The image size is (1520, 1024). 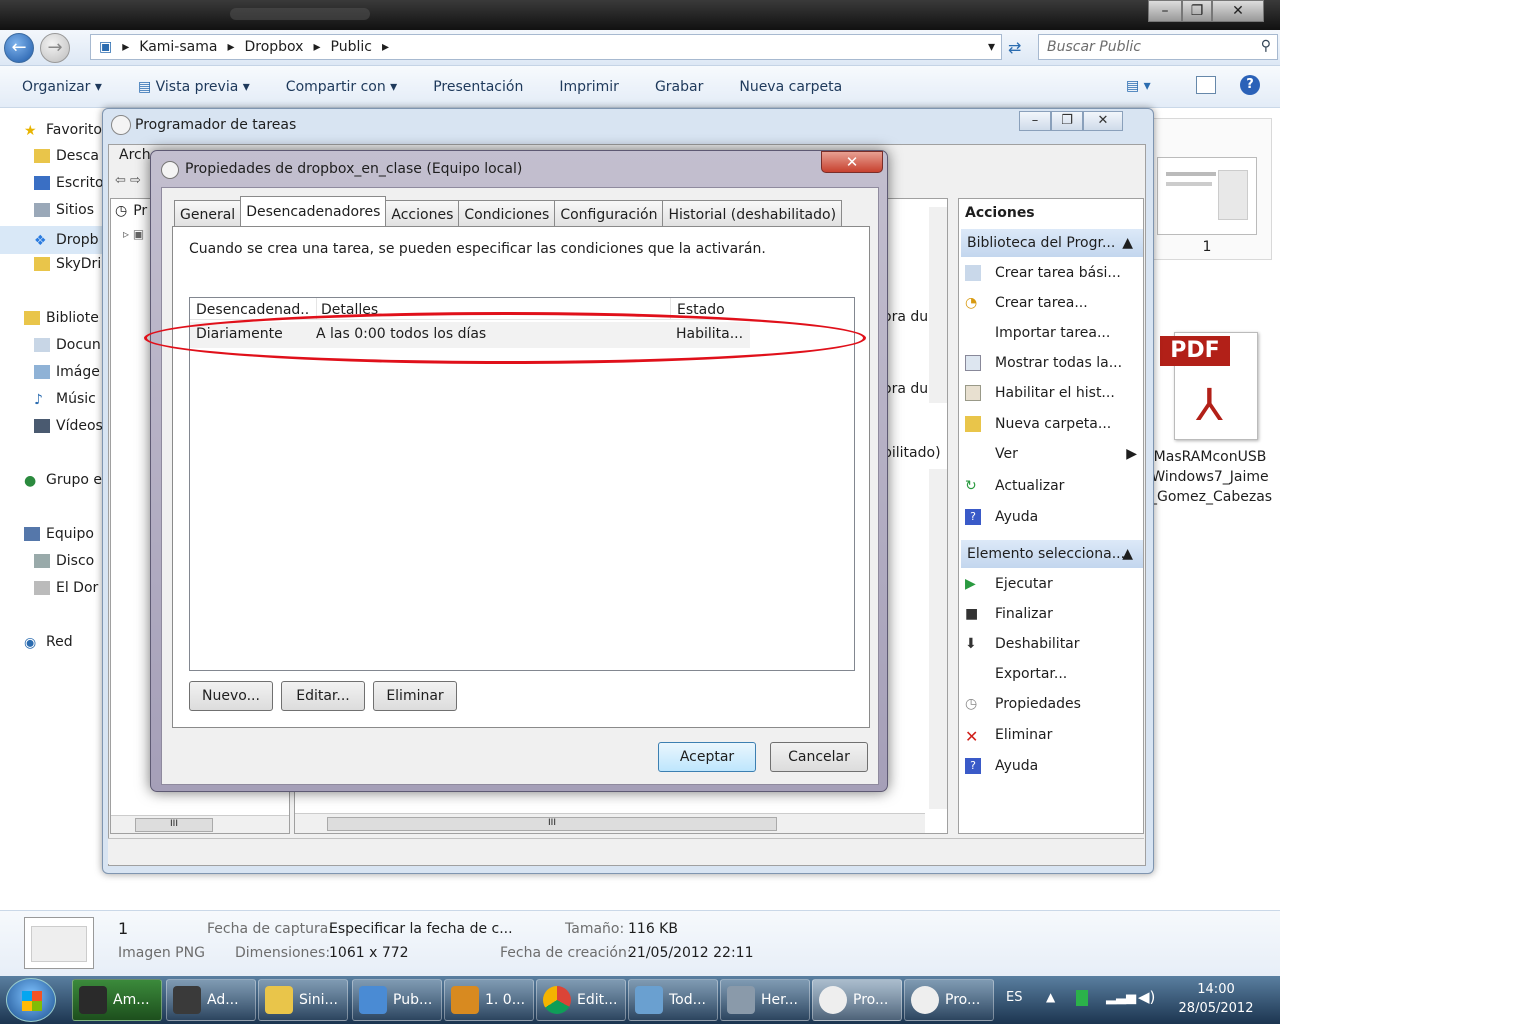 What do you see at coordinates (852, 162) in the screenshot?
I see `dialog-close-button: ✕` at bounding box center [852, 162].